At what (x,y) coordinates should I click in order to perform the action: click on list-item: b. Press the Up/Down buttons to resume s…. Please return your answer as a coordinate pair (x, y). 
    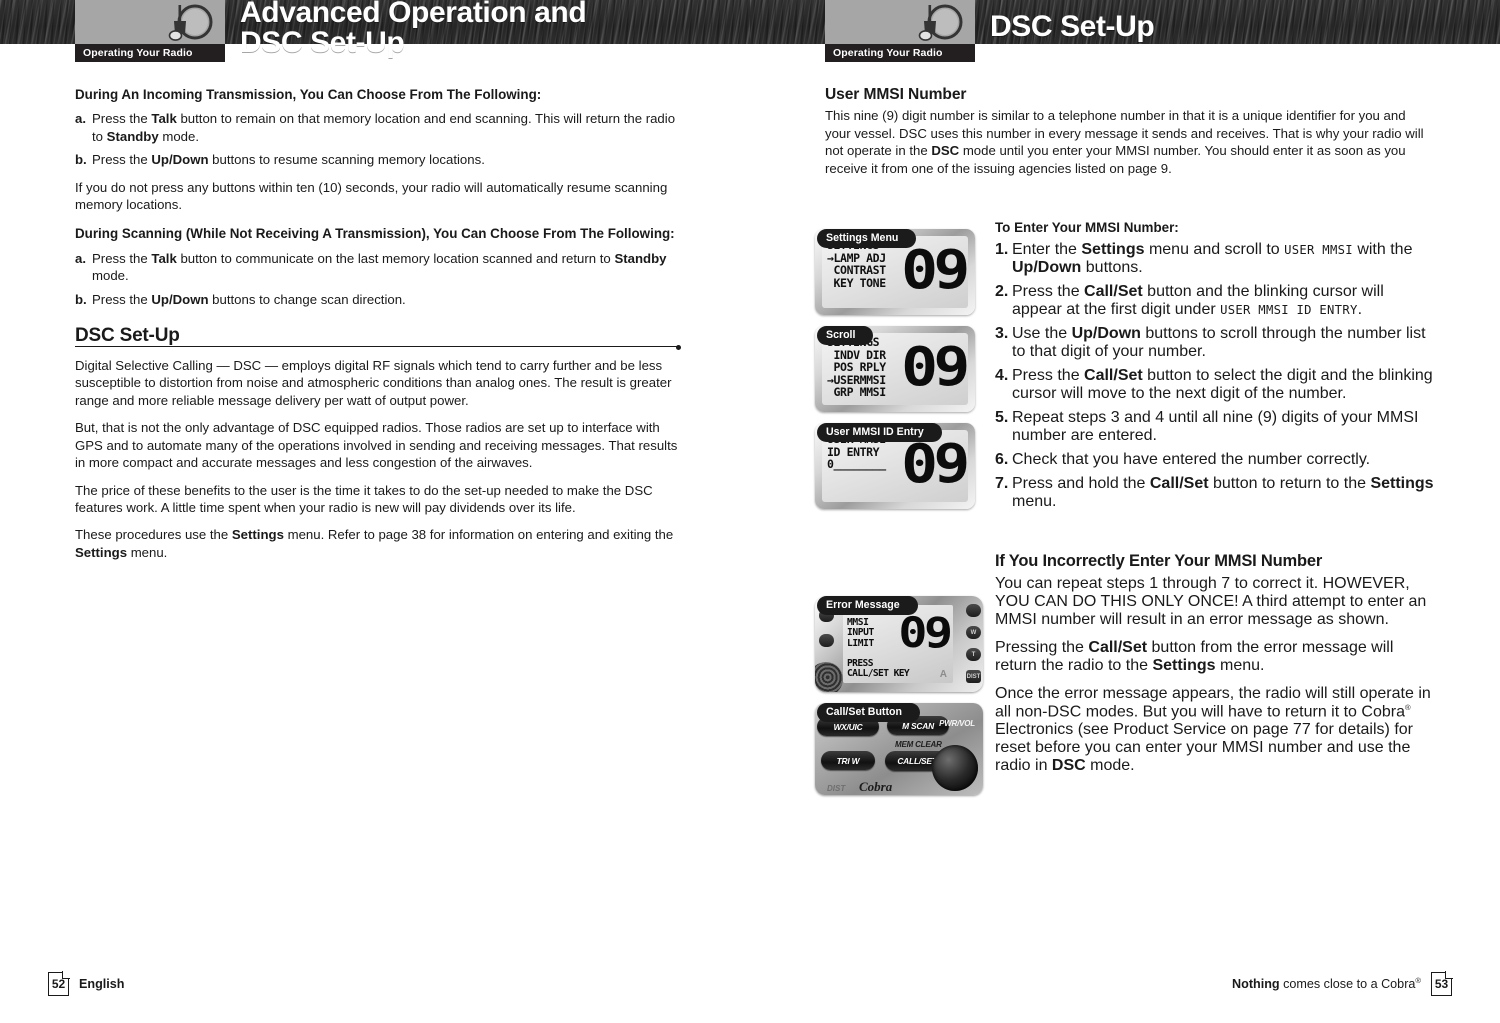
    Looking at the image, I should click on (377, 159).